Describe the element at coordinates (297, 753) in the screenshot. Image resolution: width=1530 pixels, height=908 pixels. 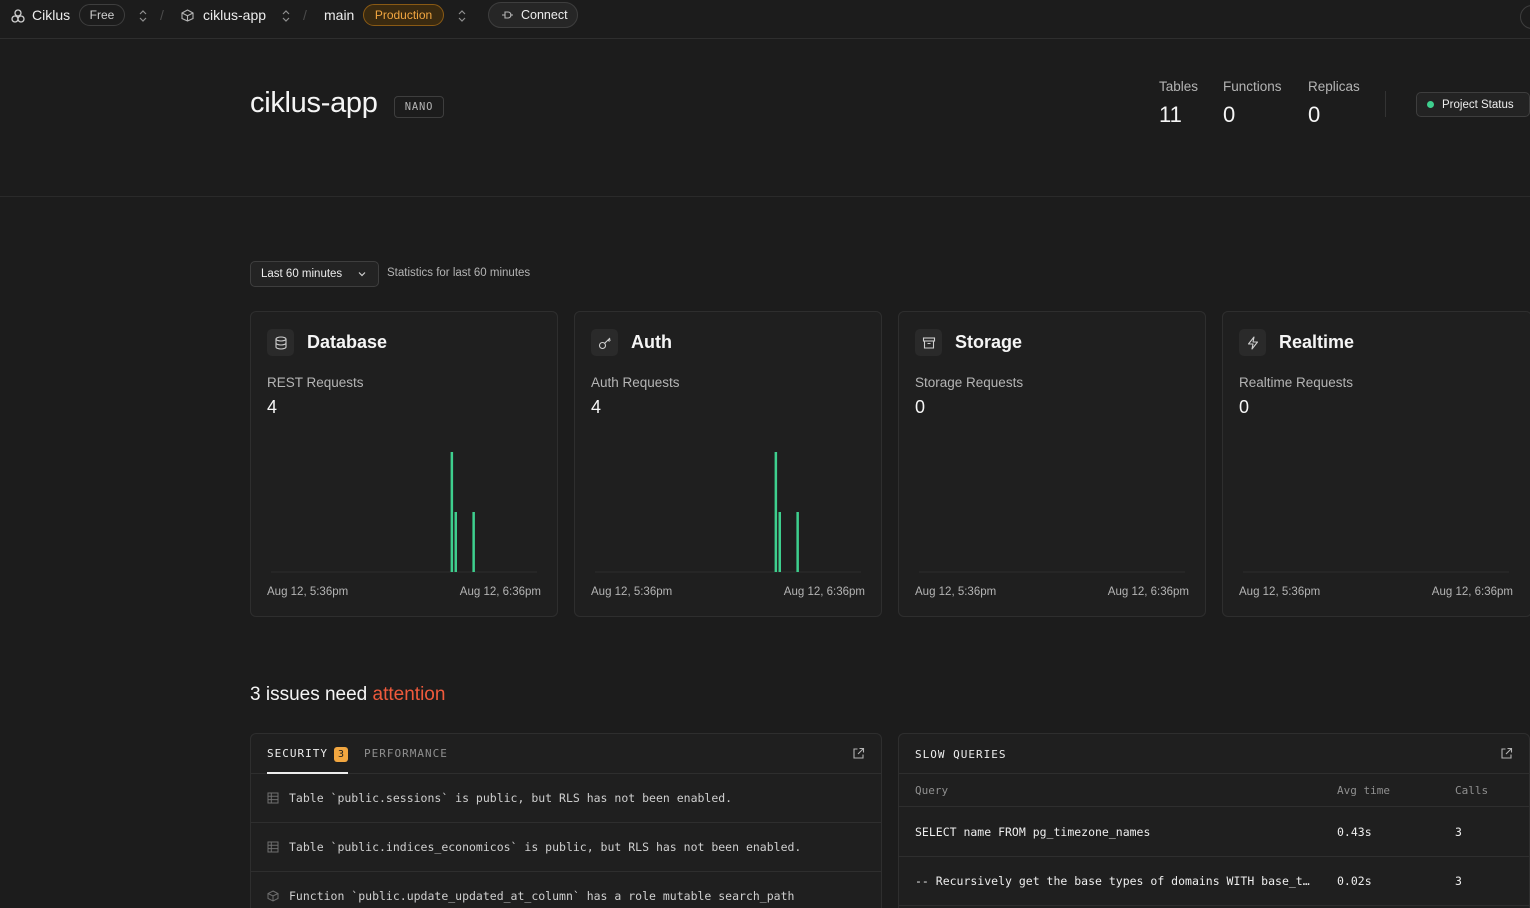
I see `tab-security-label: SECURITY` at that location.